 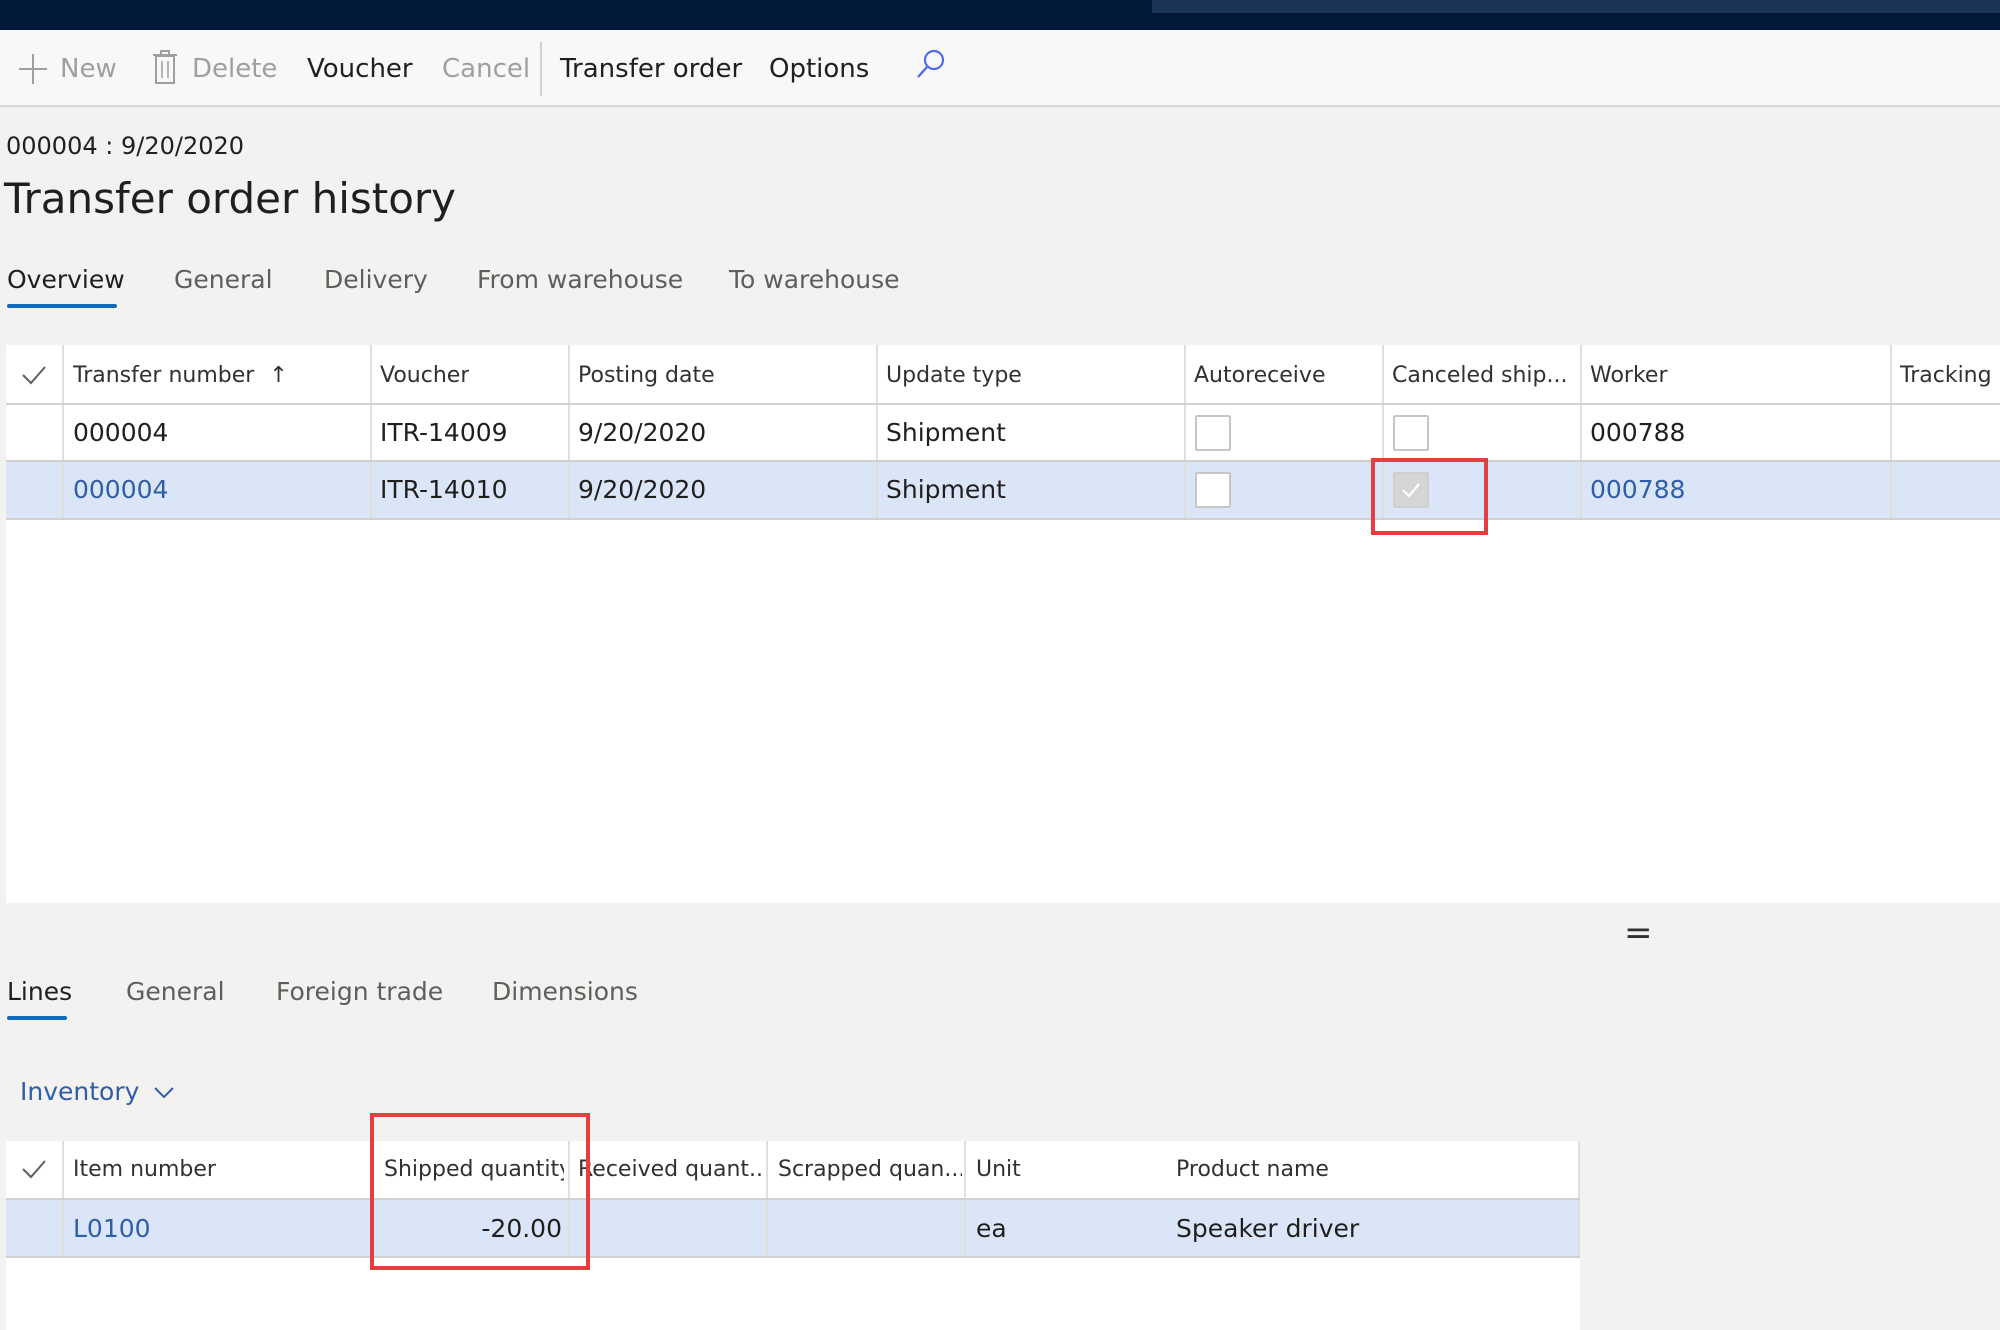 I want to click on global-search-box, so click(x=1576, y=6).